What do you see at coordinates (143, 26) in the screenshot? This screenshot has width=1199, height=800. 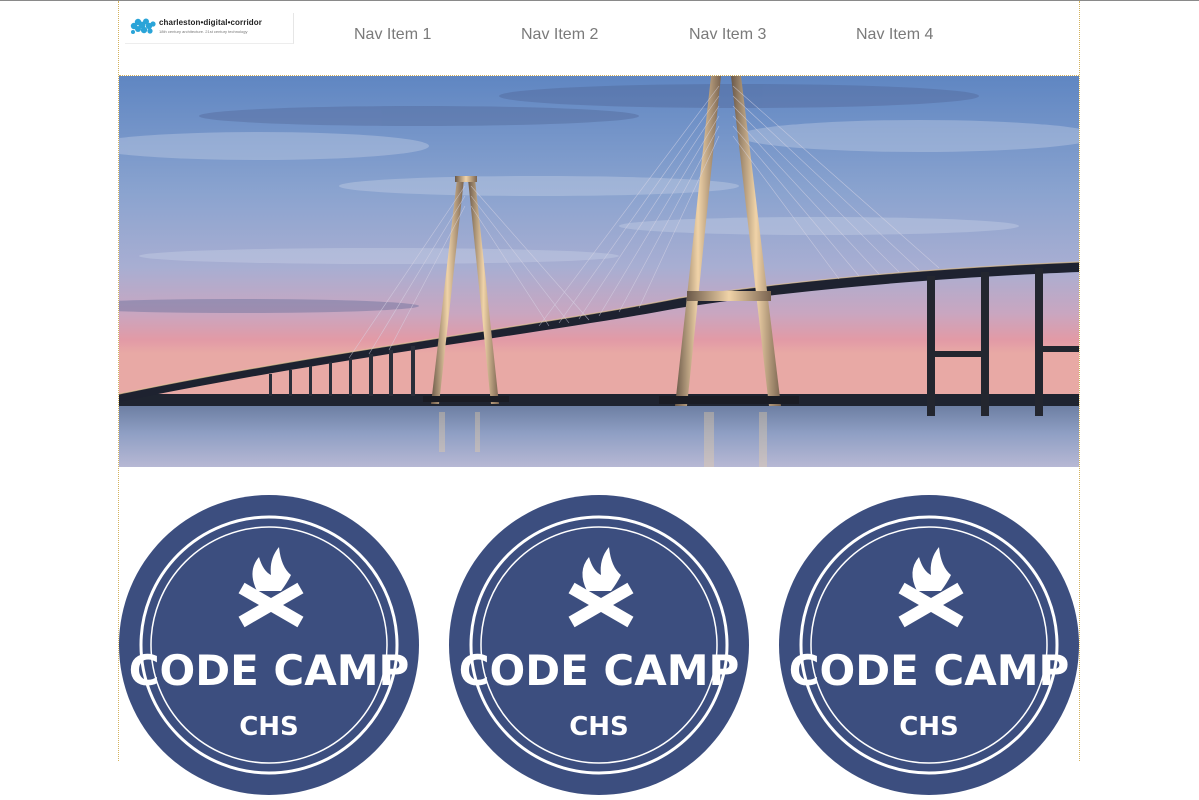 I see `logo-mark-icon` at bounding box center [143, 26].